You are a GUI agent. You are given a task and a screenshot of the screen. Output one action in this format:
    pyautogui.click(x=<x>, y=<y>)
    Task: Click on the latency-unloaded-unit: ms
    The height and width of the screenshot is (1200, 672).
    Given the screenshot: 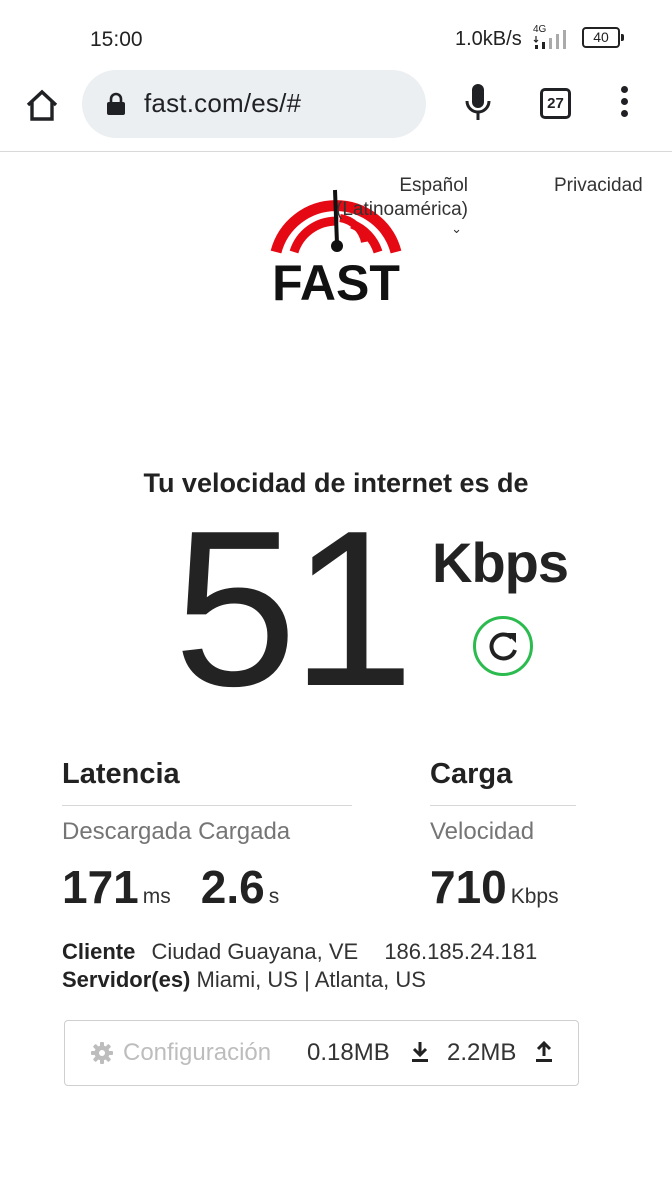 What is the action you would take?
    pyautogui.click(x=156, y=896)
    